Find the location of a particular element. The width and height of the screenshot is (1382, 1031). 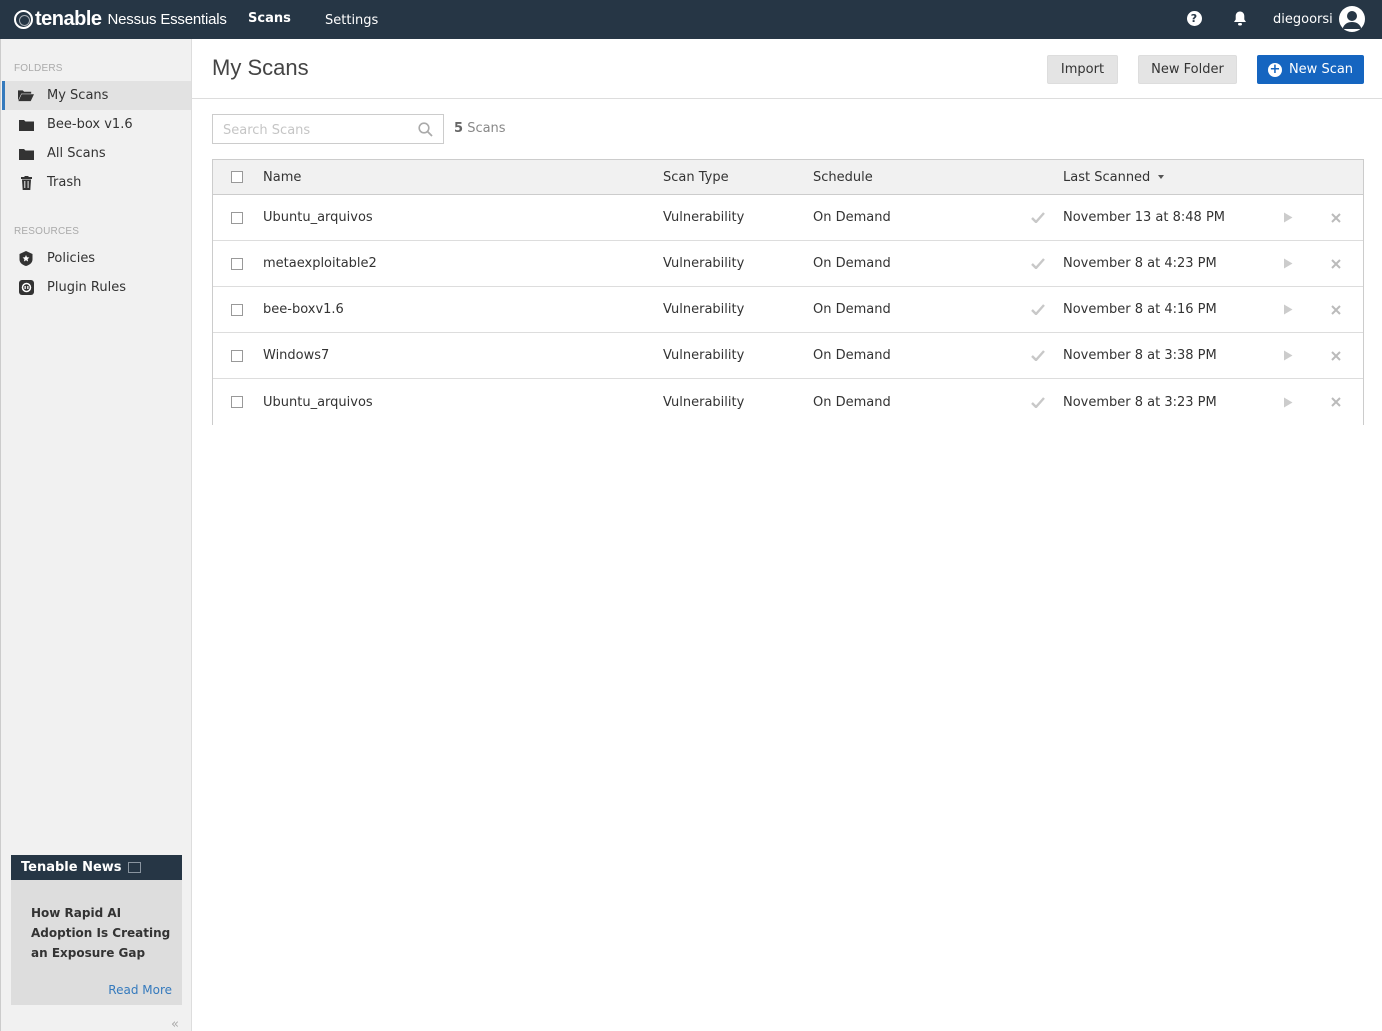

folder-open-icon is located at coordinates (26, 96).